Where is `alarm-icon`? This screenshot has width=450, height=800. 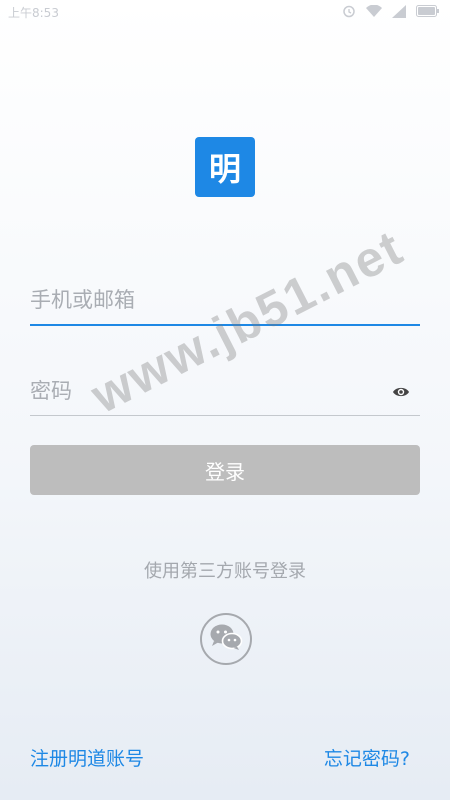
alarm-icon is located at coordinates (349, 11).